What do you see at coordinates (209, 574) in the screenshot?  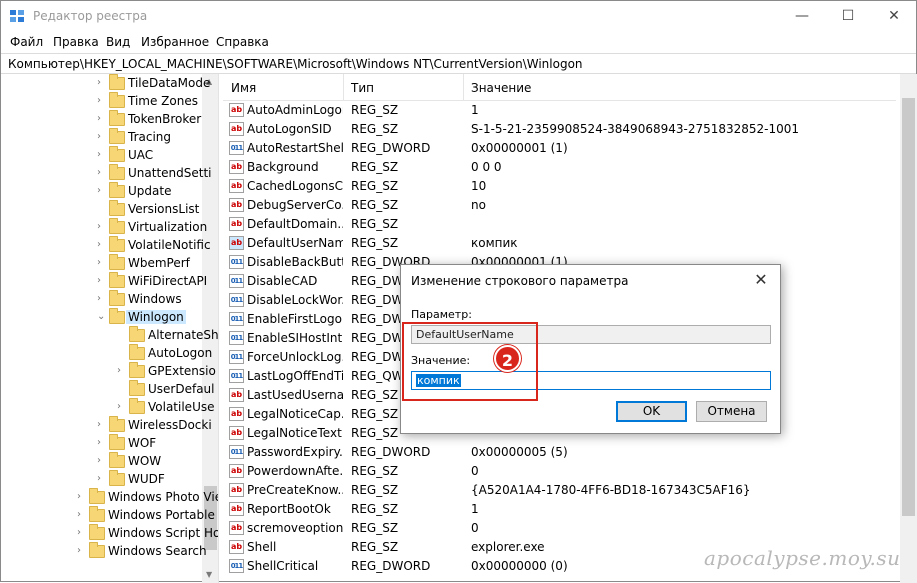 I see `scroll-down-arrow-icon: ▼` at bounding box center [209, 574].